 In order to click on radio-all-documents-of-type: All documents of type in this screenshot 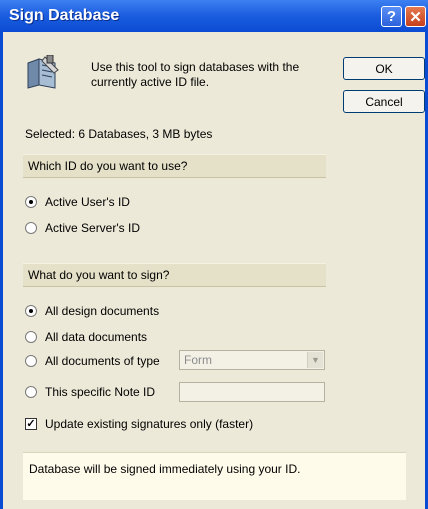, I will do `click(92, 361)`.